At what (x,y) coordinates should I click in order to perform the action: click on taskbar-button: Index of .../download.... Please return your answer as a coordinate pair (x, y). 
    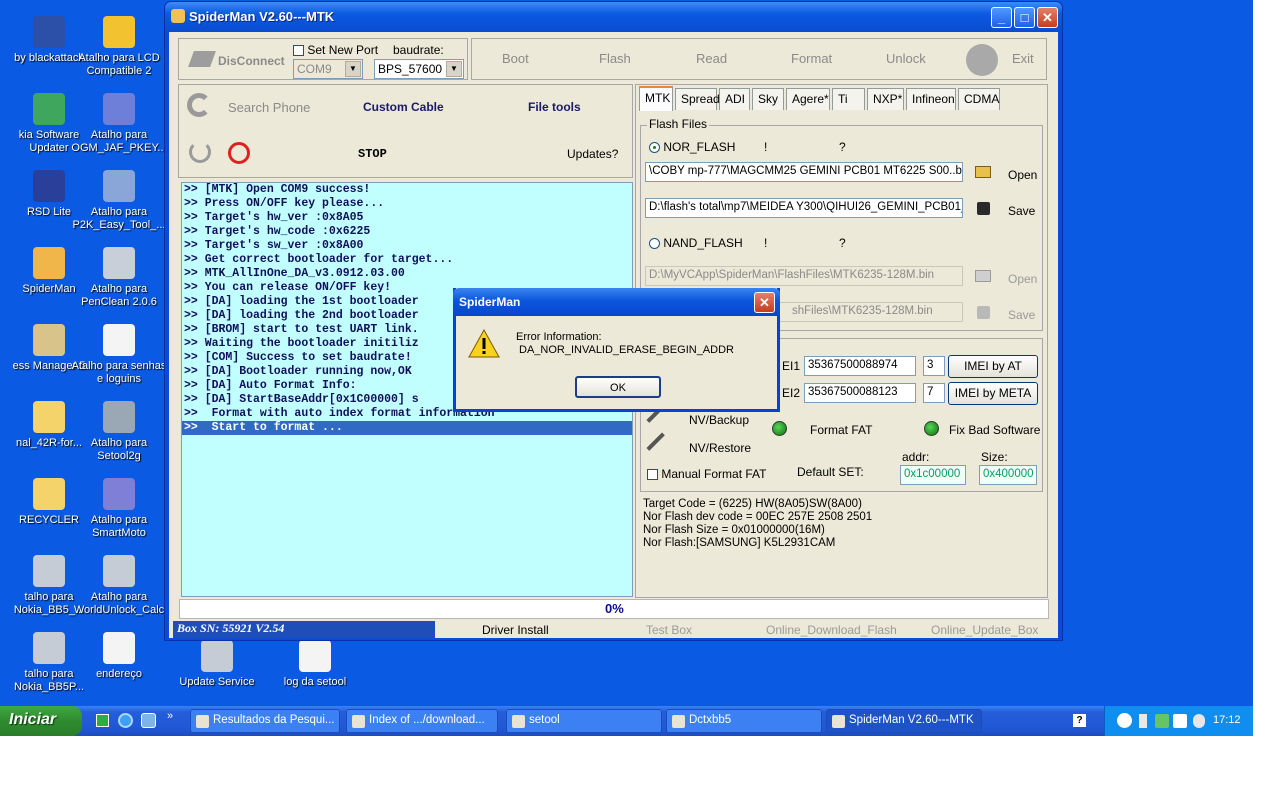
    Looking at the image, I should click on (422, 721).